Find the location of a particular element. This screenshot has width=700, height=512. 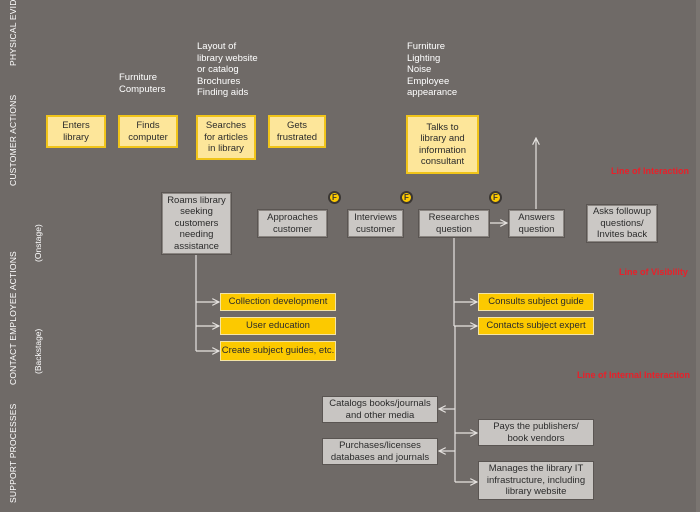

support-process-purchases-licenses: Purchases/licenses databases and journals is located at coordinates (380, 451).